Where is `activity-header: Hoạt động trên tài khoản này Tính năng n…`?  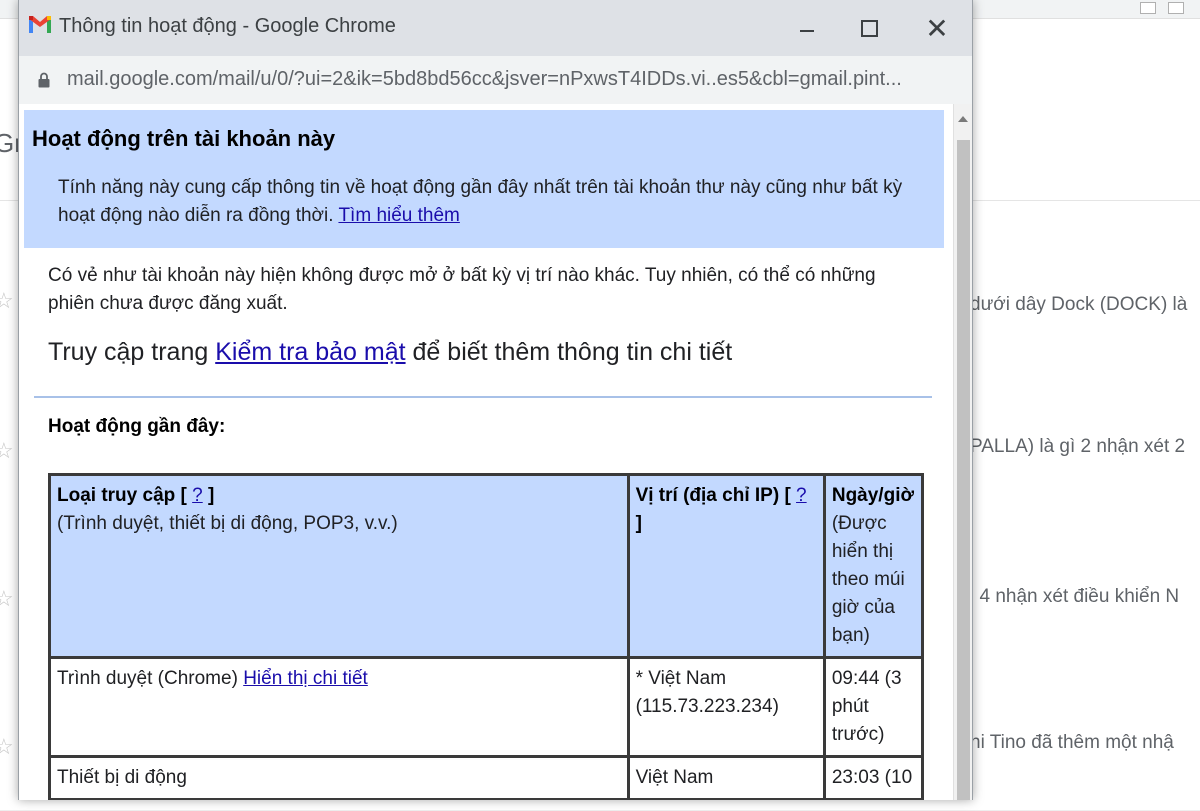 activity-header: Hoạt động trên tài khoản này Tính năng n… is located at coordinates (484, 179).